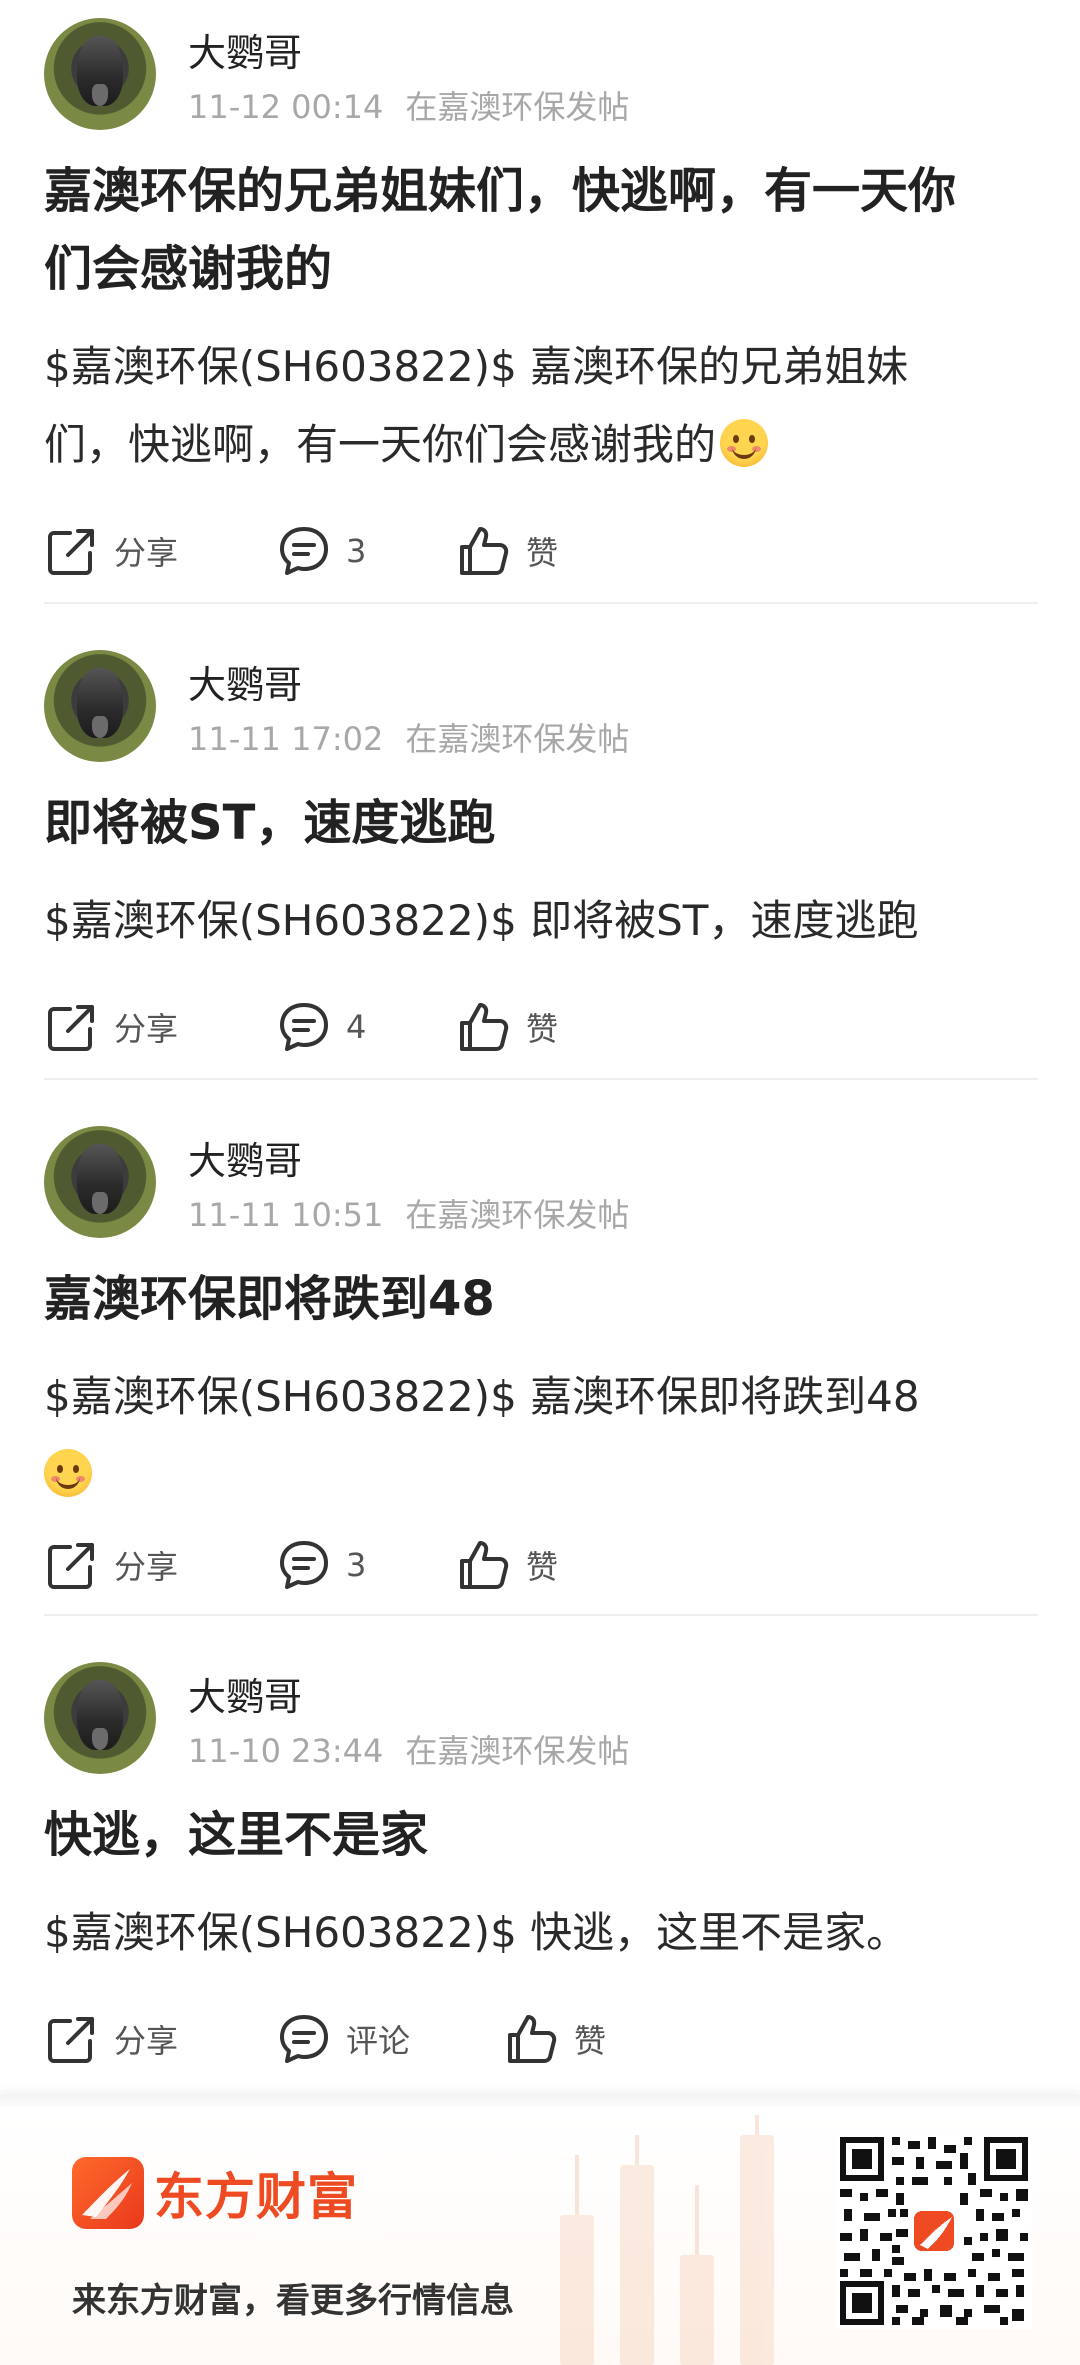 This screenshot has height=2365, width=1080. Describe the element at coordinates (540, 2230) in the screenshot. I see `app-promo-banner: 东方财富 来东方财富，看更多行情信息` at that location.